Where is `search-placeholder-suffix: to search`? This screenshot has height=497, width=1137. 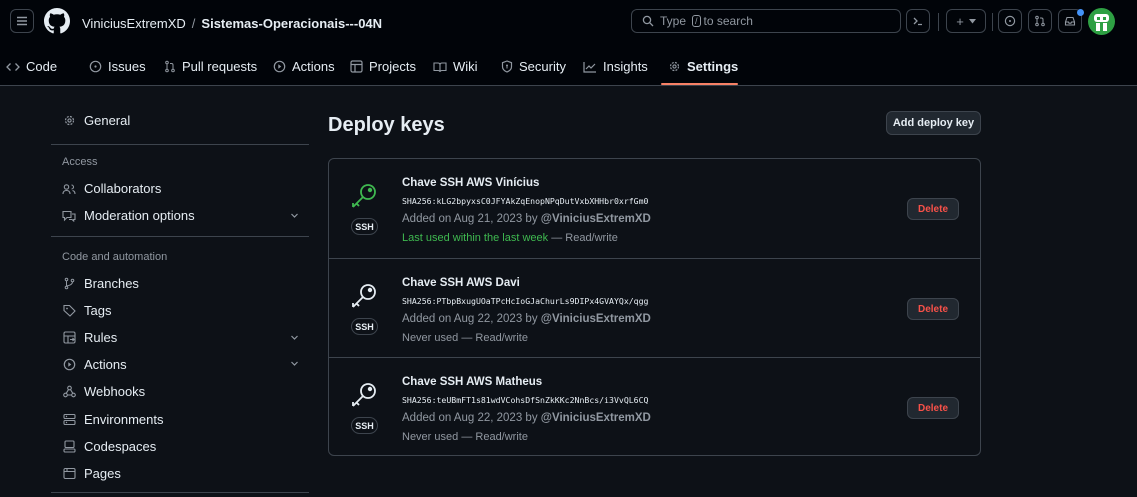
search-placeholder-suffix: to search is located at coordinates (728, 21).